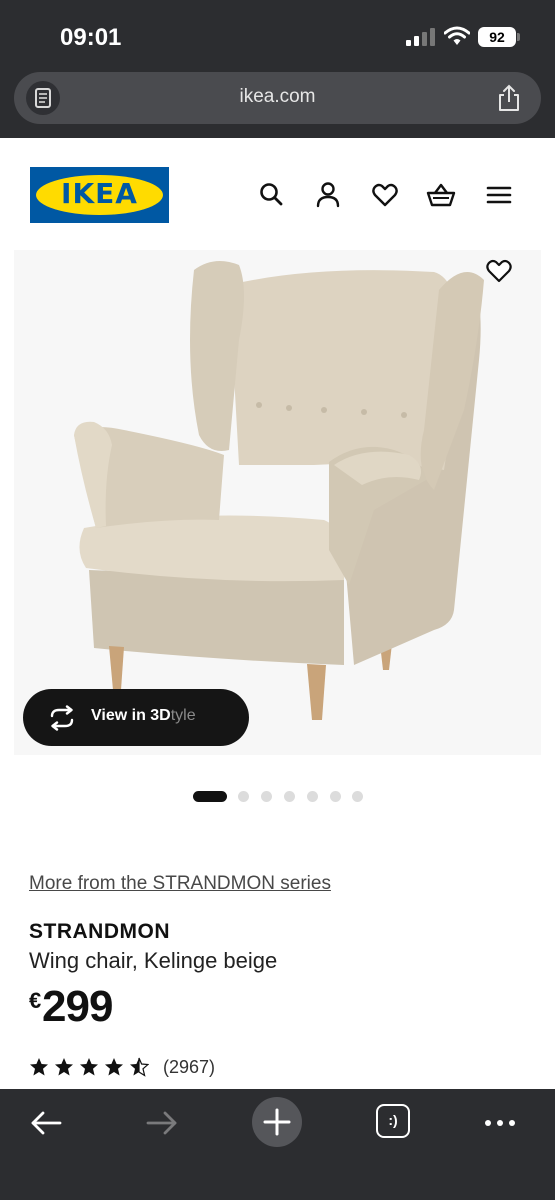 The image size is (555, 1200). What do you see at coordinates (272, 195) in the screenshot?
I see `search-icon` at bounding box center [272, 195].